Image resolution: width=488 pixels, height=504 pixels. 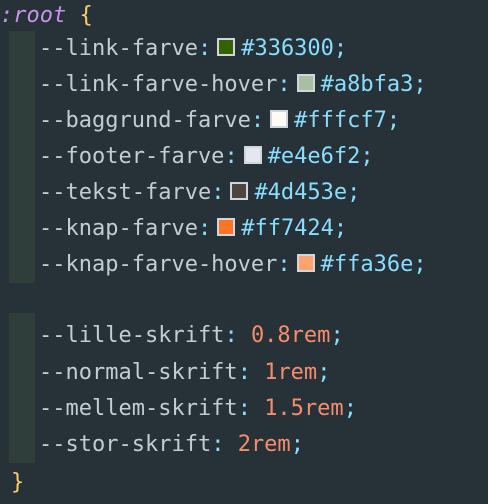 I want to click on color-value: #ff7424, so click(x=287, y=228).